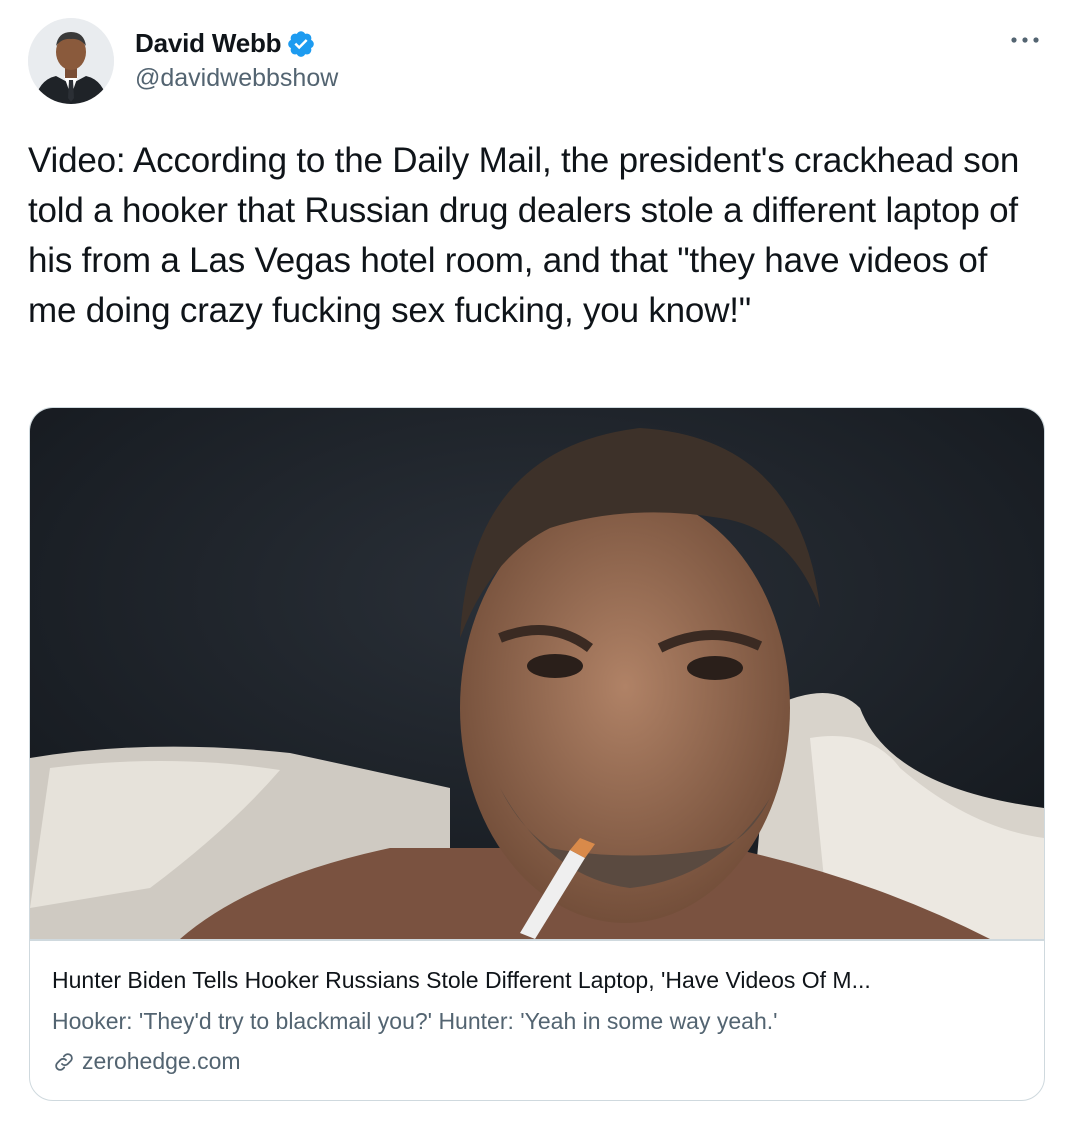  What do you see at coordinates (64, 1061) in the screenshot?
I see `link-icon` at bounding box center [64, 1061].